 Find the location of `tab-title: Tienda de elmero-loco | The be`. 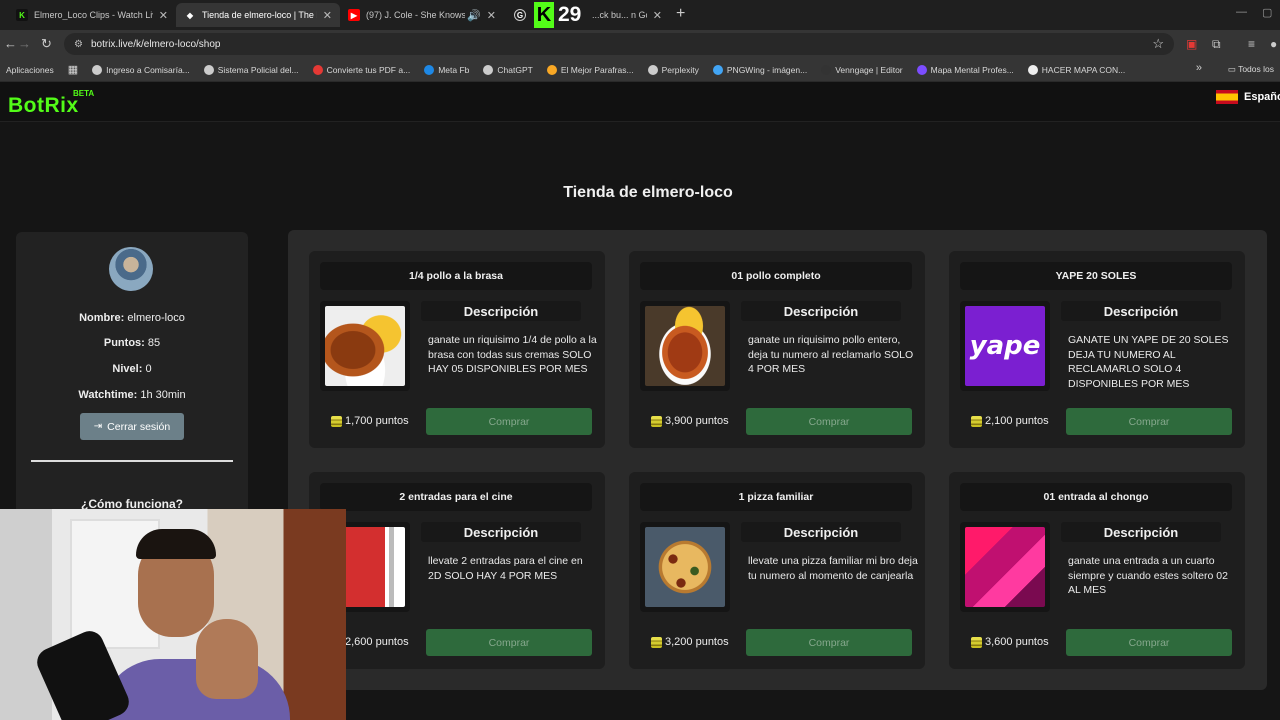

tab-title: Tienda de elmero-loco | The be is located at coordinates (259, 15).